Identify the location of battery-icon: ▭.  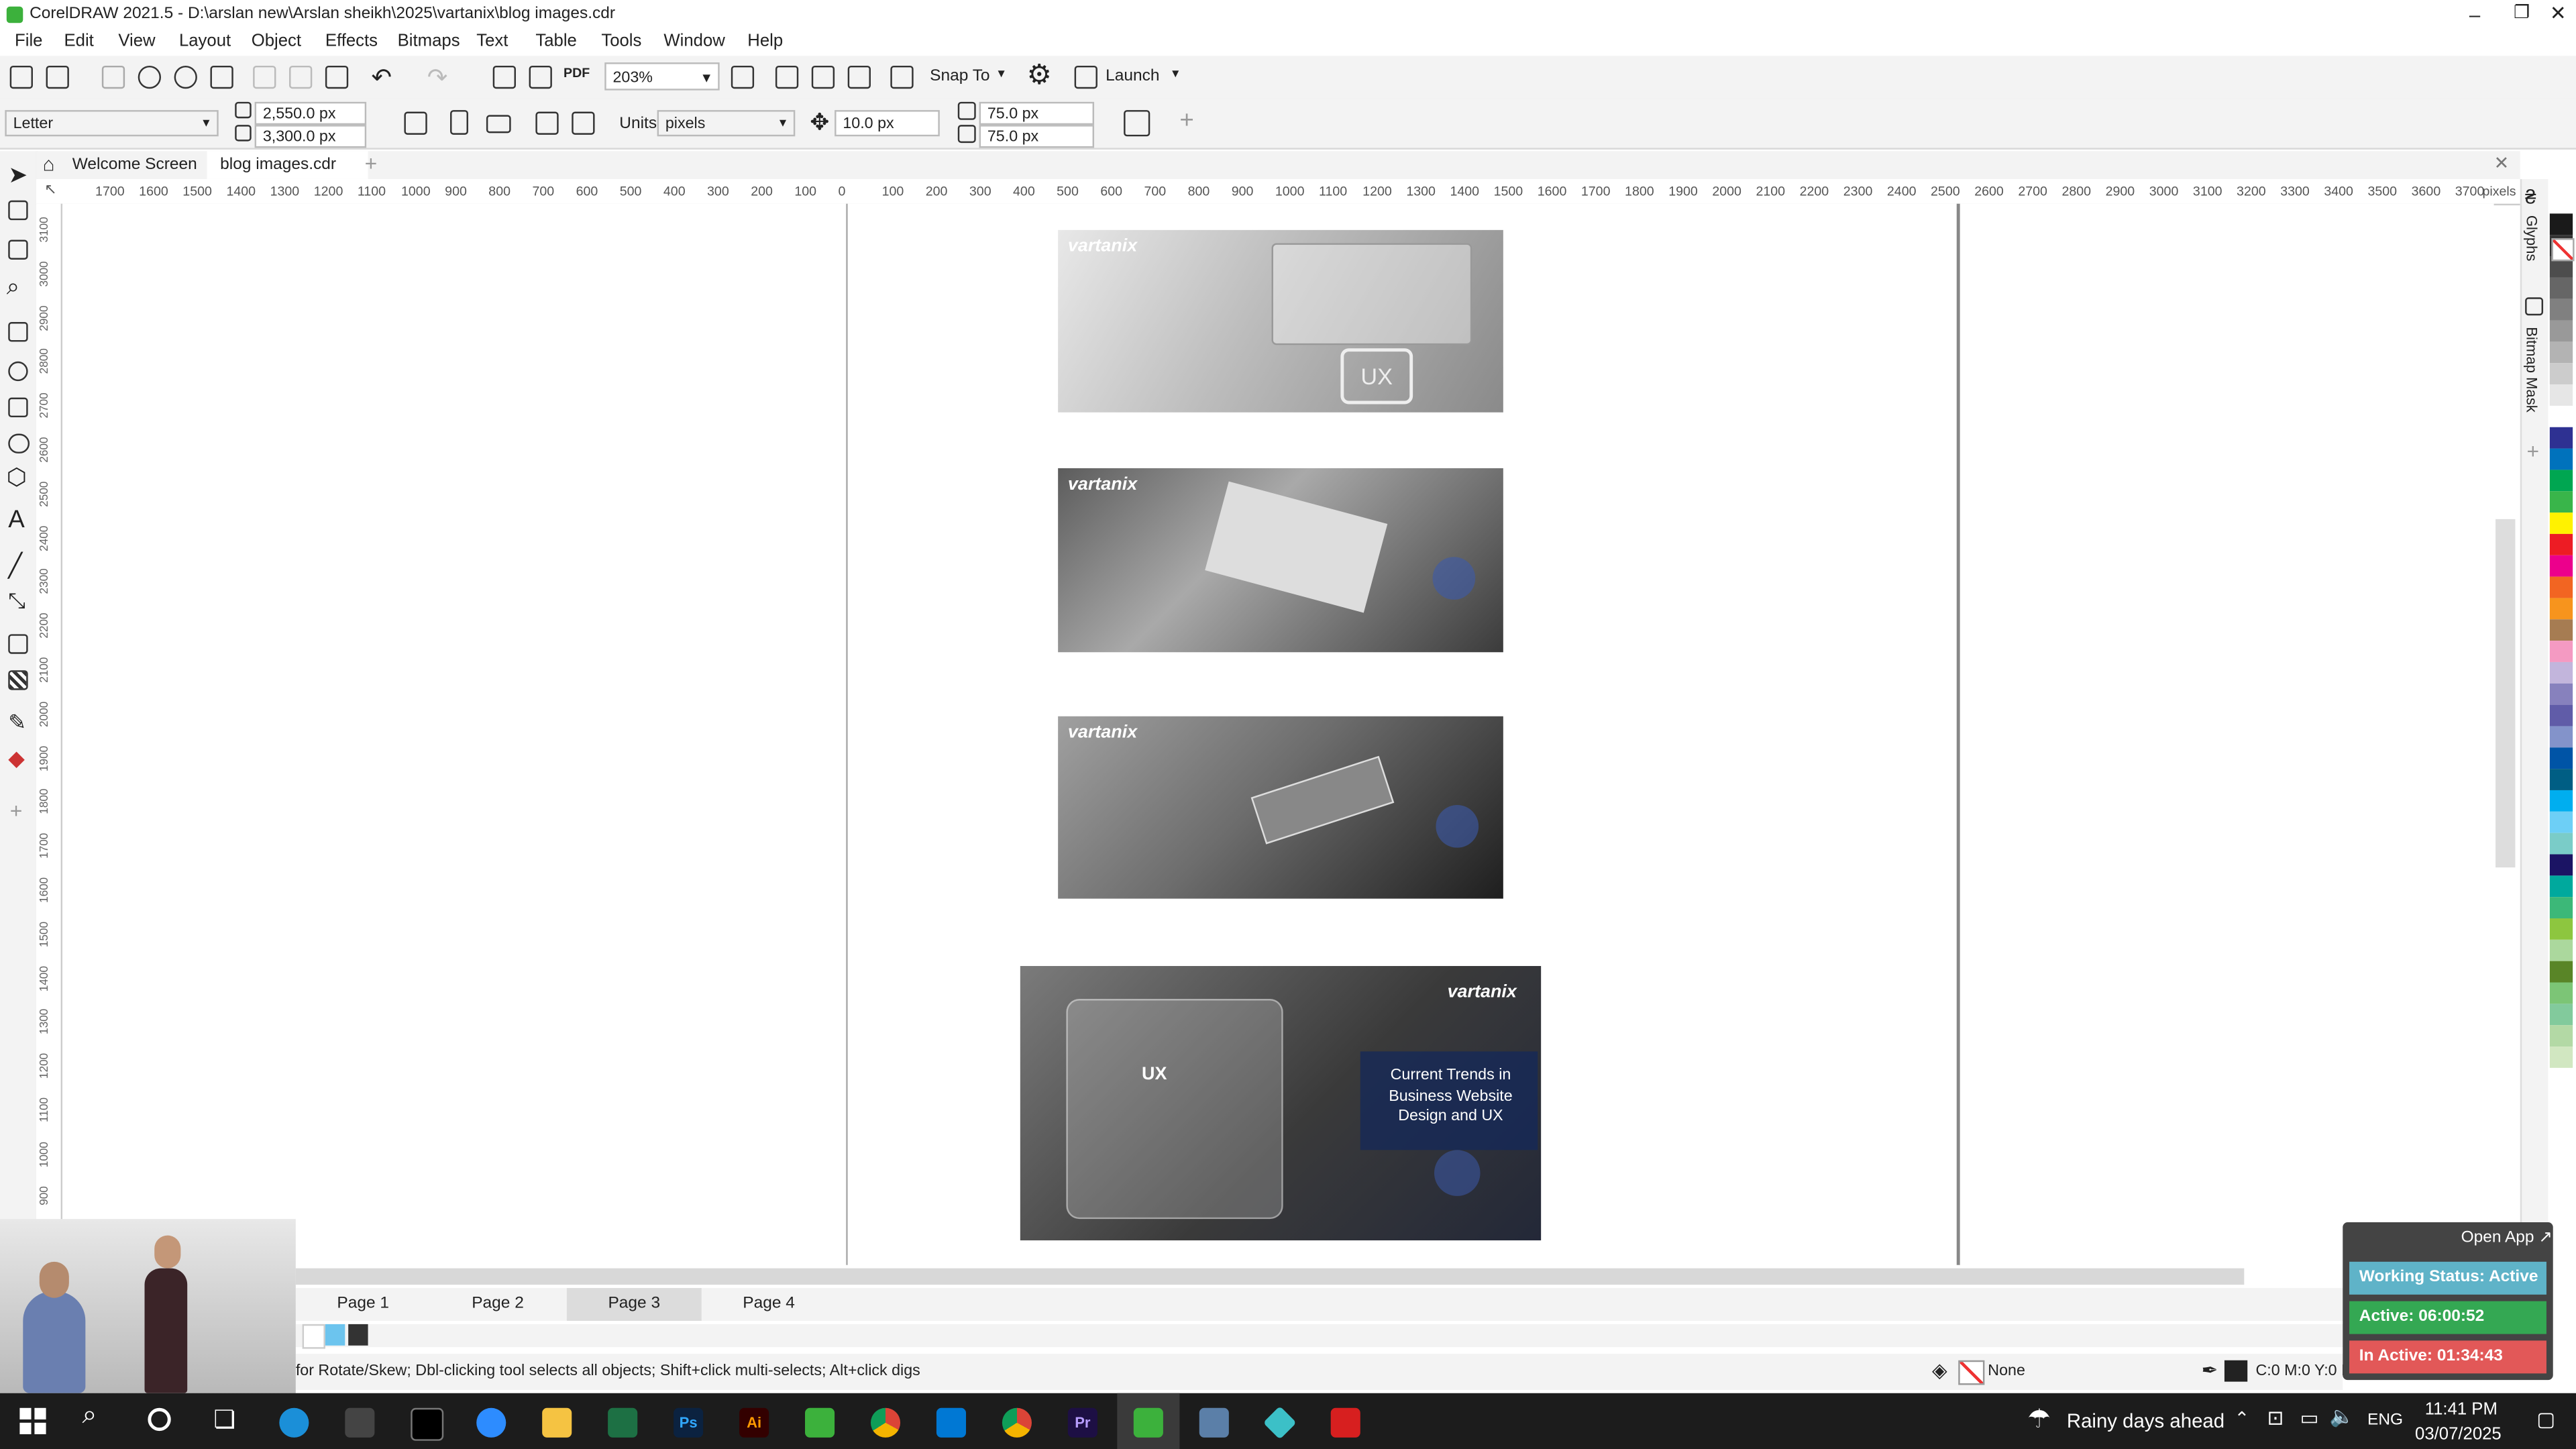
(2309, 1417).